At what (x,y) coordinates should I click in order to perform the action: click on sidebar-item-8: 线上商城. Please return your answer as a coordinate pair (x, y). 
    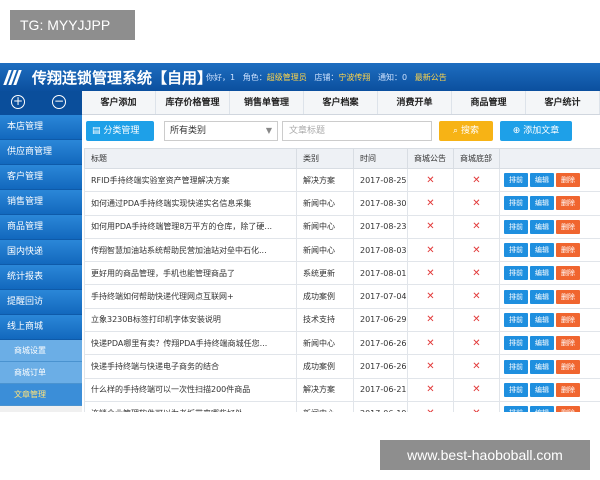
    Looking at the image, I should click on (41, 327).